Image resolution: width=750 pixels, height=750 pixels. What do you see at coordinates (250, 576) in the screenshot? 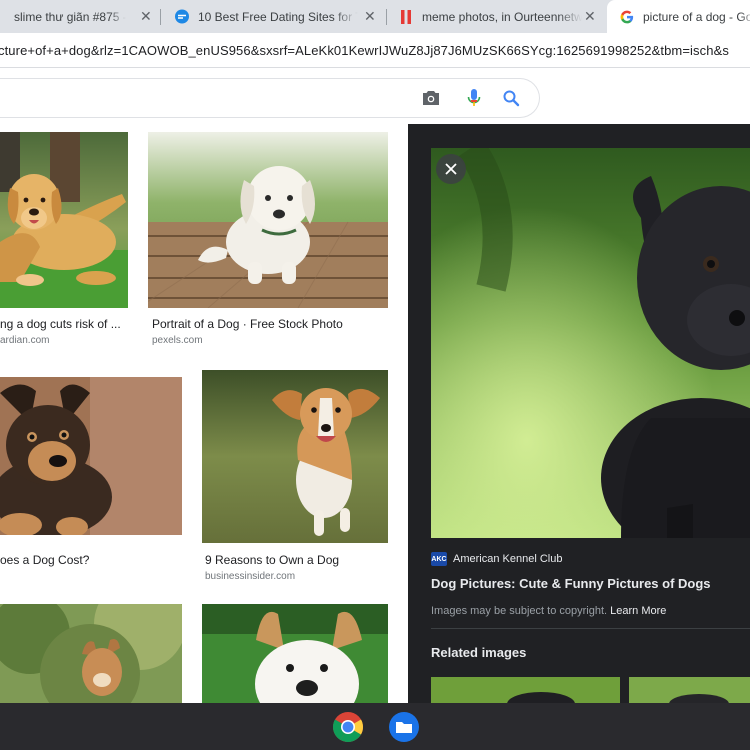
I see `result-source: businessinsider.com` at bounding box center [250, 576].